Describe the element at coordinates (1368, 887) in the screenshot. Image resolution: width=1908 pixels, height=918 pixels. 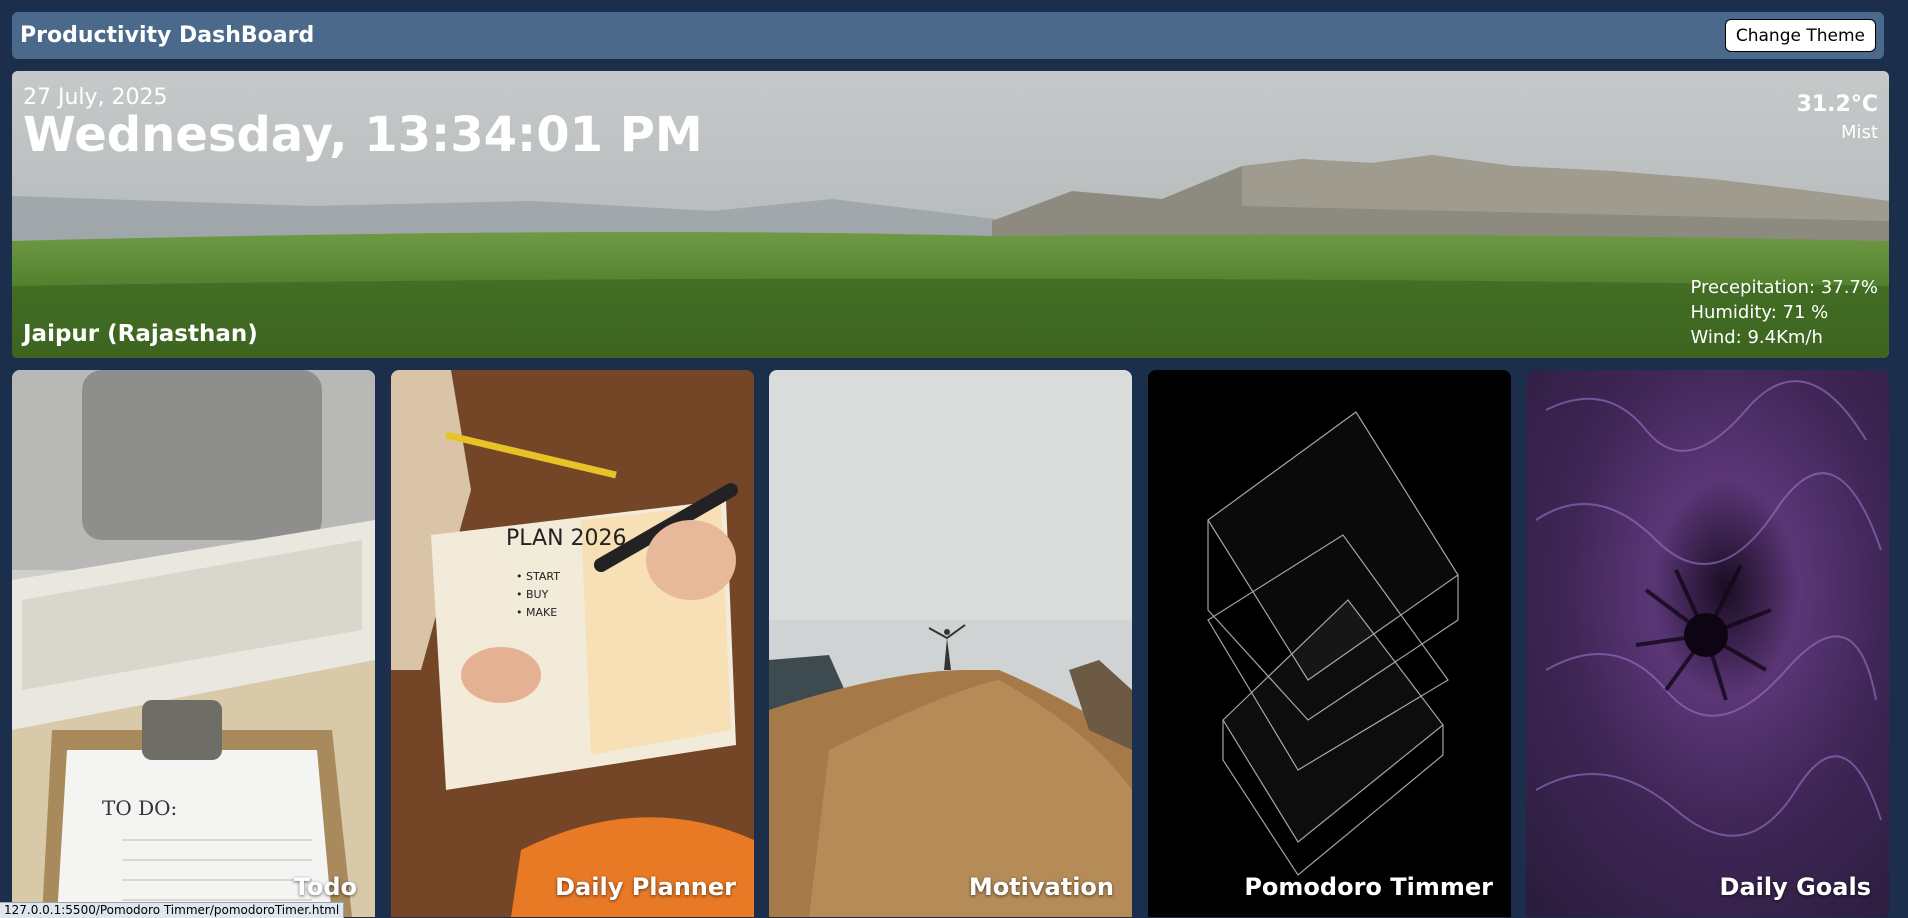
I see `card-label-pomodoro-timer: Pomodoro Timmer` at that location.